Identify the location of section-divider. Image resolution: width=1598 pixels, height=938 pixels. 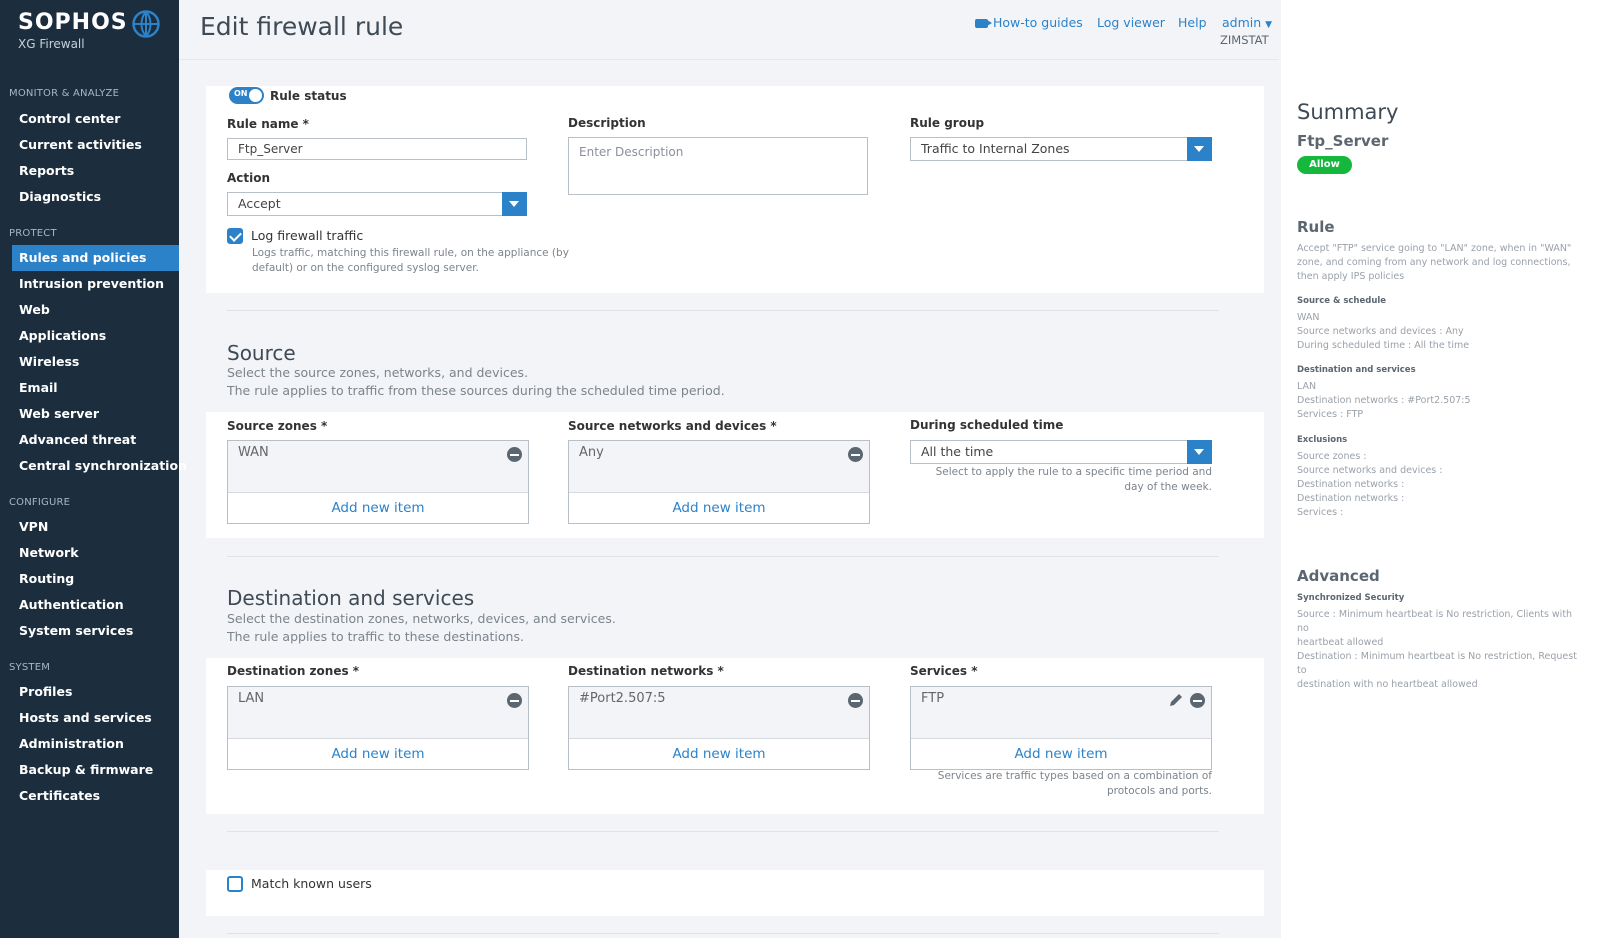
(723, 310).